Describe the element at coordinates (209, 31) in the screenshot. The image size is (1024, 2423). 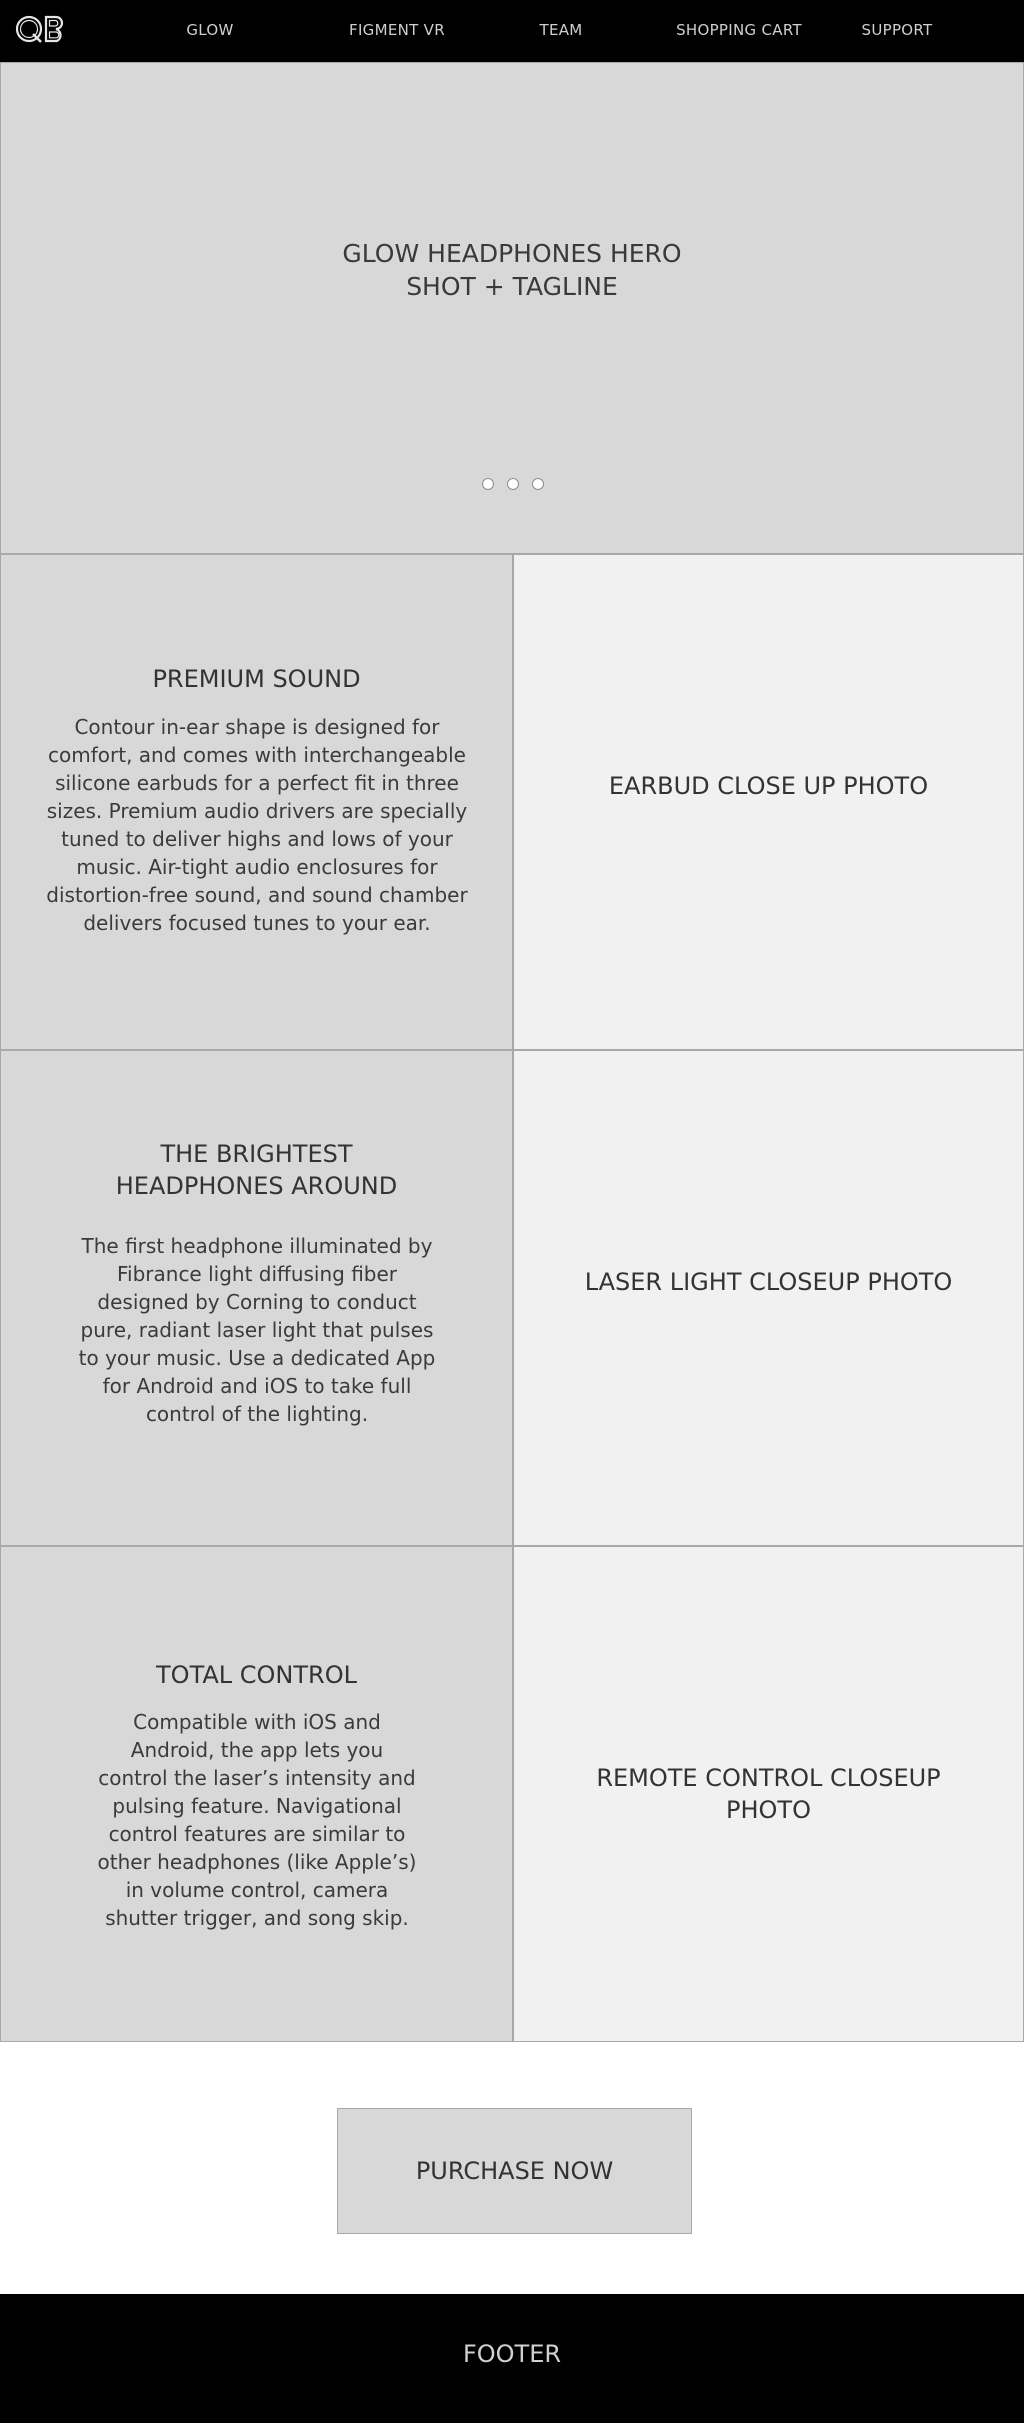
I see `nav-item-glow: GLOW` at that location.